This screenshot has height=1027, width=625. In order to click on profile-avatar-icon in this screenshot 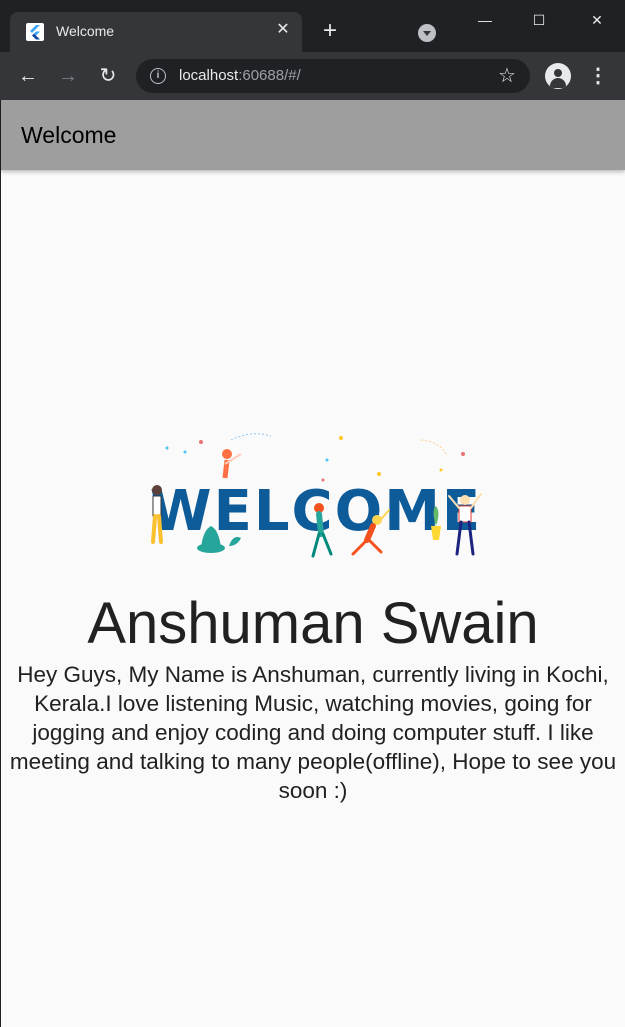, I will do `click(558, 76)`.